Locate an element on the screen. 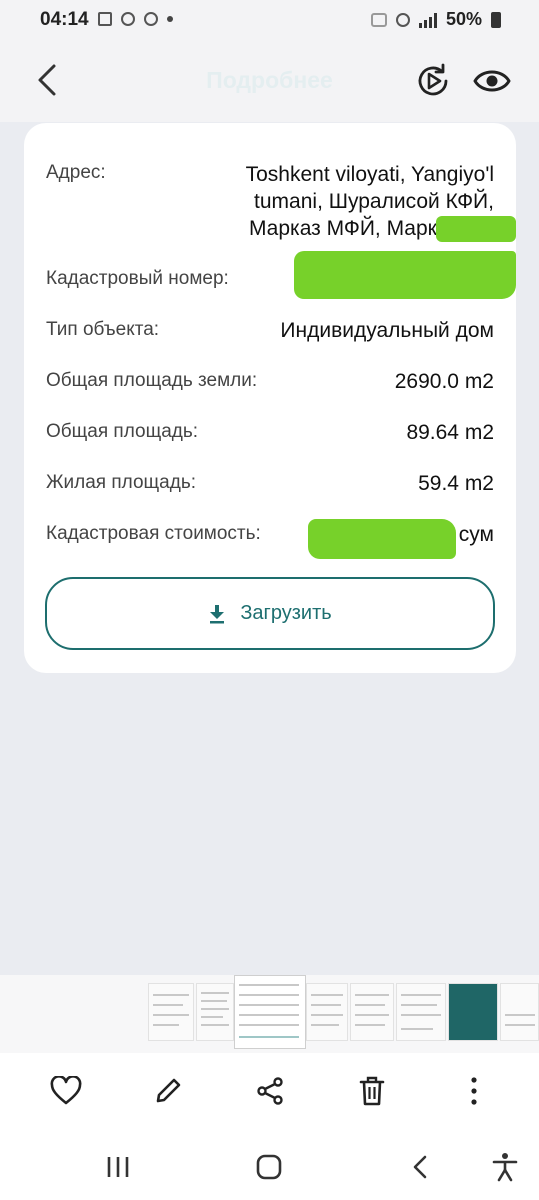 The image size is (539, 1200). eye-icon is located at coordinates (492, 81).